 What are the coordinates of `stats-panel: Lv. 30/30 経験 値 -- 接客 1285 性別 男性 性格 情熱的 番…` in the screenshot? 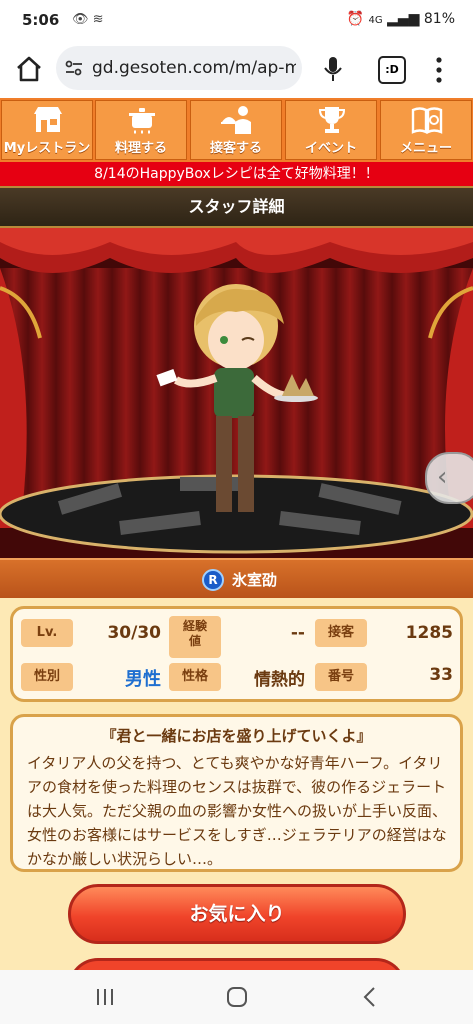 It's located at (236, 654).